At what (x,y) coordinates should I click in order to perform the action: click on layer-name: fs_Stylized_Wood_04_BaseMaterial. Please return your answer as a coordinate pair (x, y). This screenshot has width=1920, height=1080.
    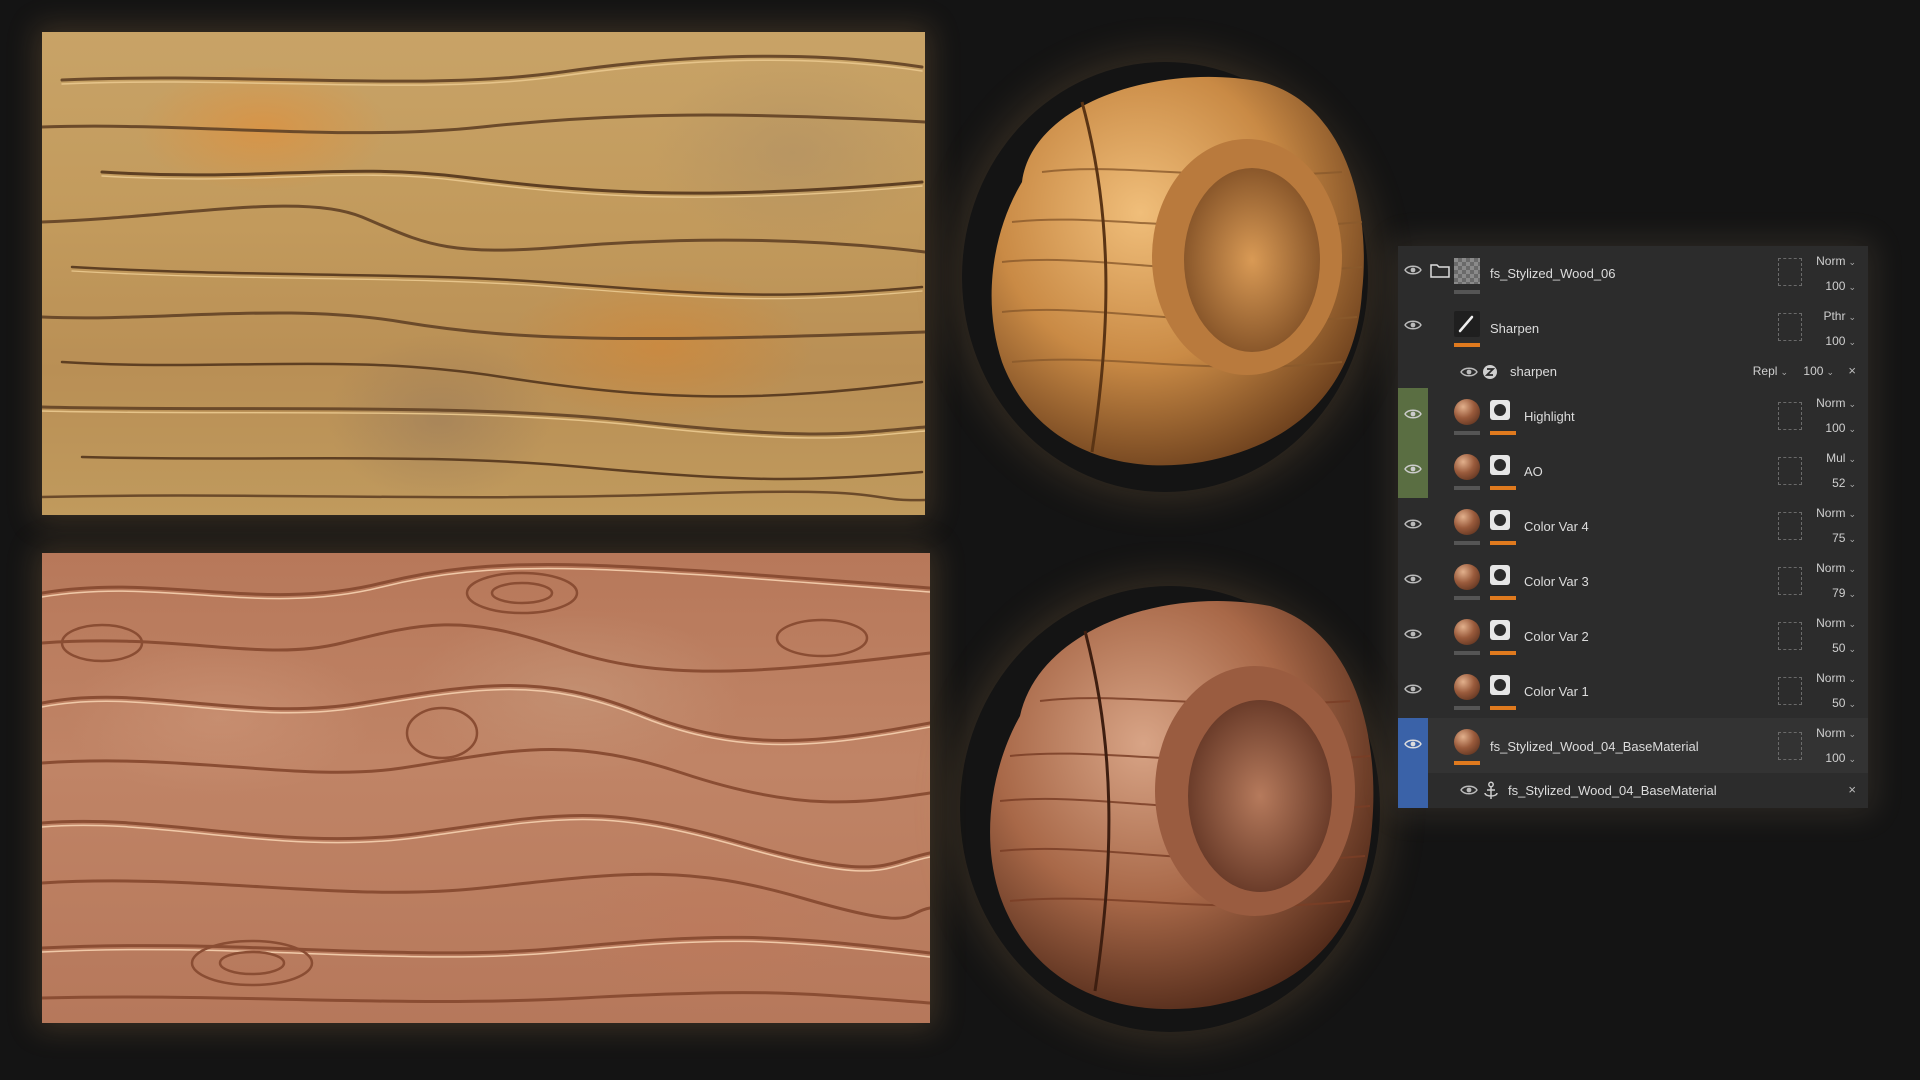
    Looking at the image, I should click on (1594, 746).